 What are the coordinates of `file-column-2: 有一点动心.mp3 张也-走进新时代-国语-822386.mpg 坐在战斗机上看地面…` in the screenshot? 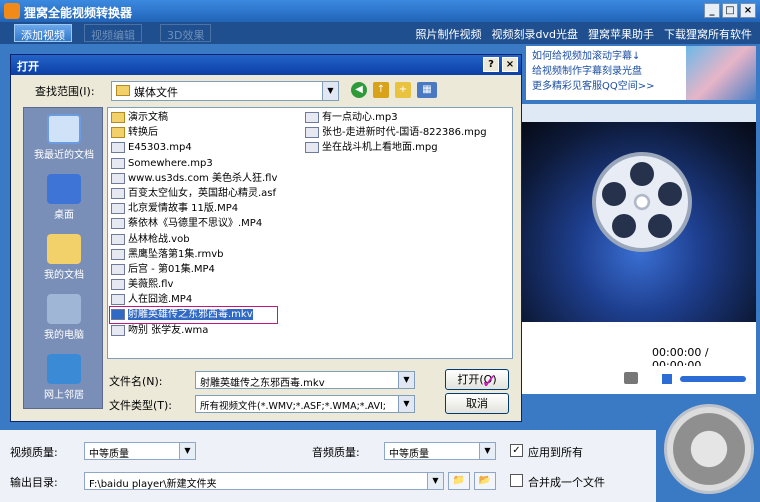 It's located at (395, 133).